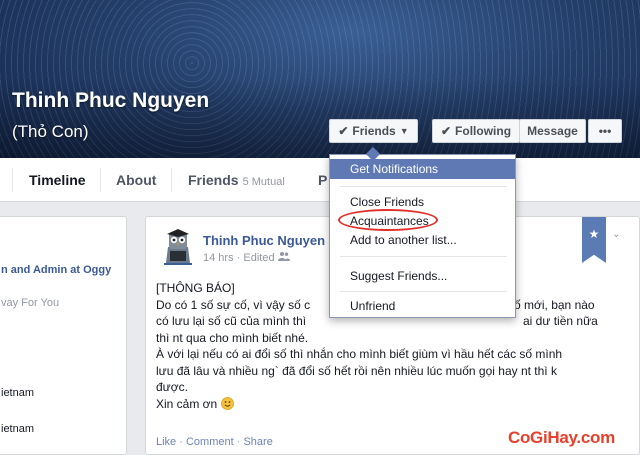 The width and height of the screenshot is (640, 455). I want to click on tab-friends: Friends 5 Mutual, so click(236, 180).